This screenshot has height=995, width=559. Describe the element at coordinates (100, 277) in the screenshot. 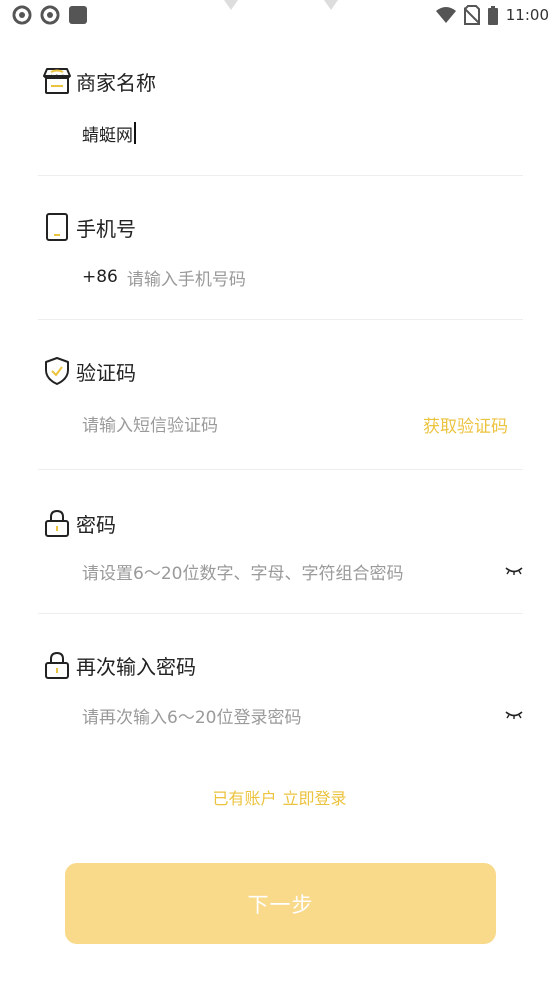

I see `country-code: +86` at that location.